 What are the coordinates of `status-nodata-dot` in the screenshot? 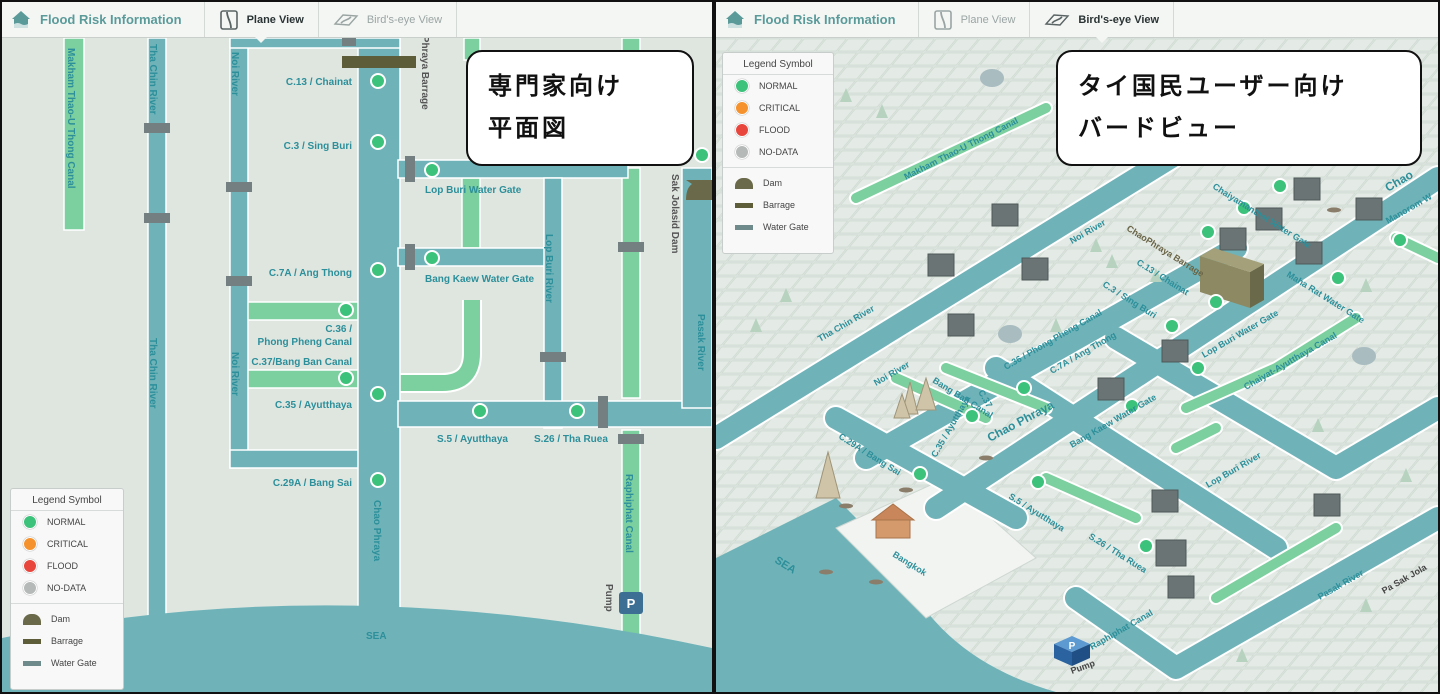 It's located at (30, 588).